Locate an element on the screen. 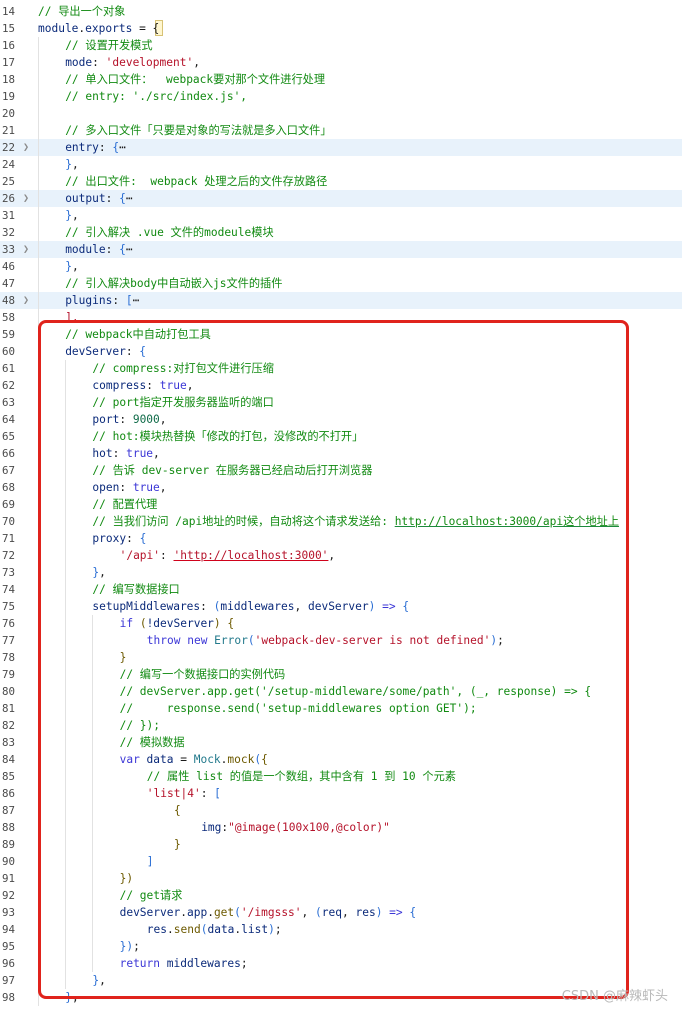 The height and width of the screenshot is (1014, 682). code-text: var data = Mock.mock({ is located at coordinates (153, 759).